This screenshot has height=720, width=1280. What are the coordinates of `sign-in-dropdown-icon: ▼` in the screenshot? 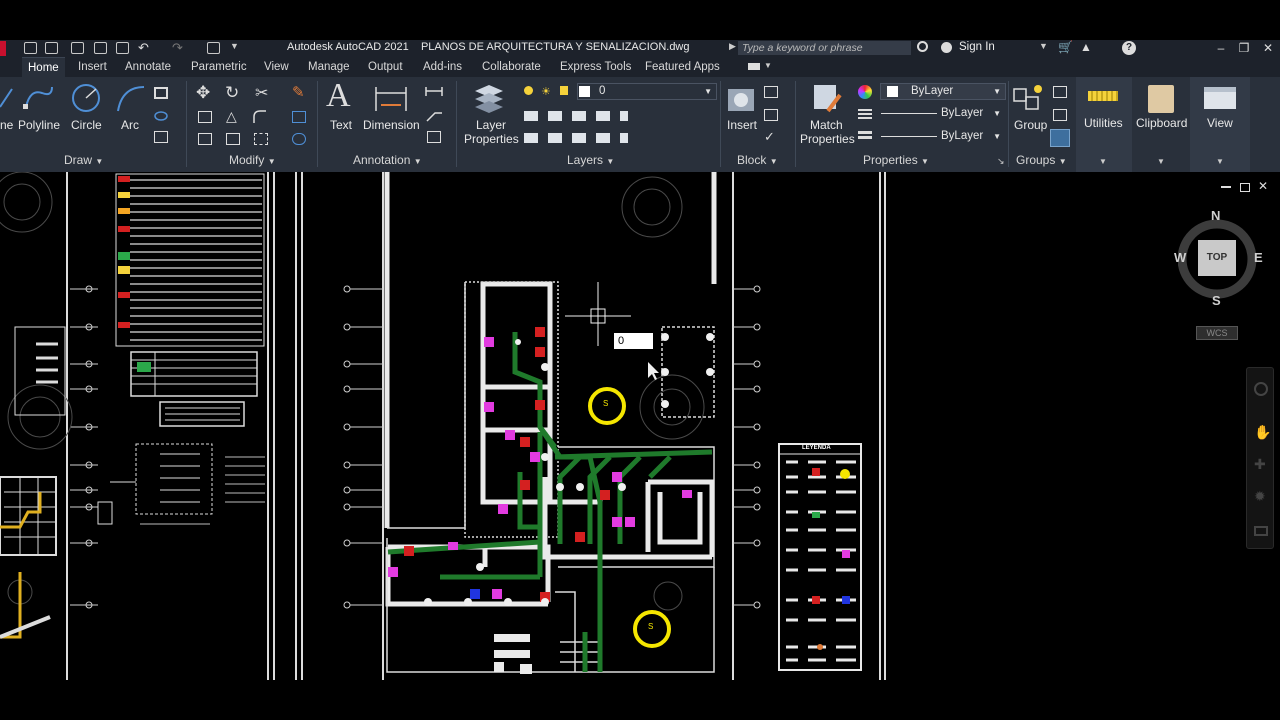 It's located at (1043, 46).